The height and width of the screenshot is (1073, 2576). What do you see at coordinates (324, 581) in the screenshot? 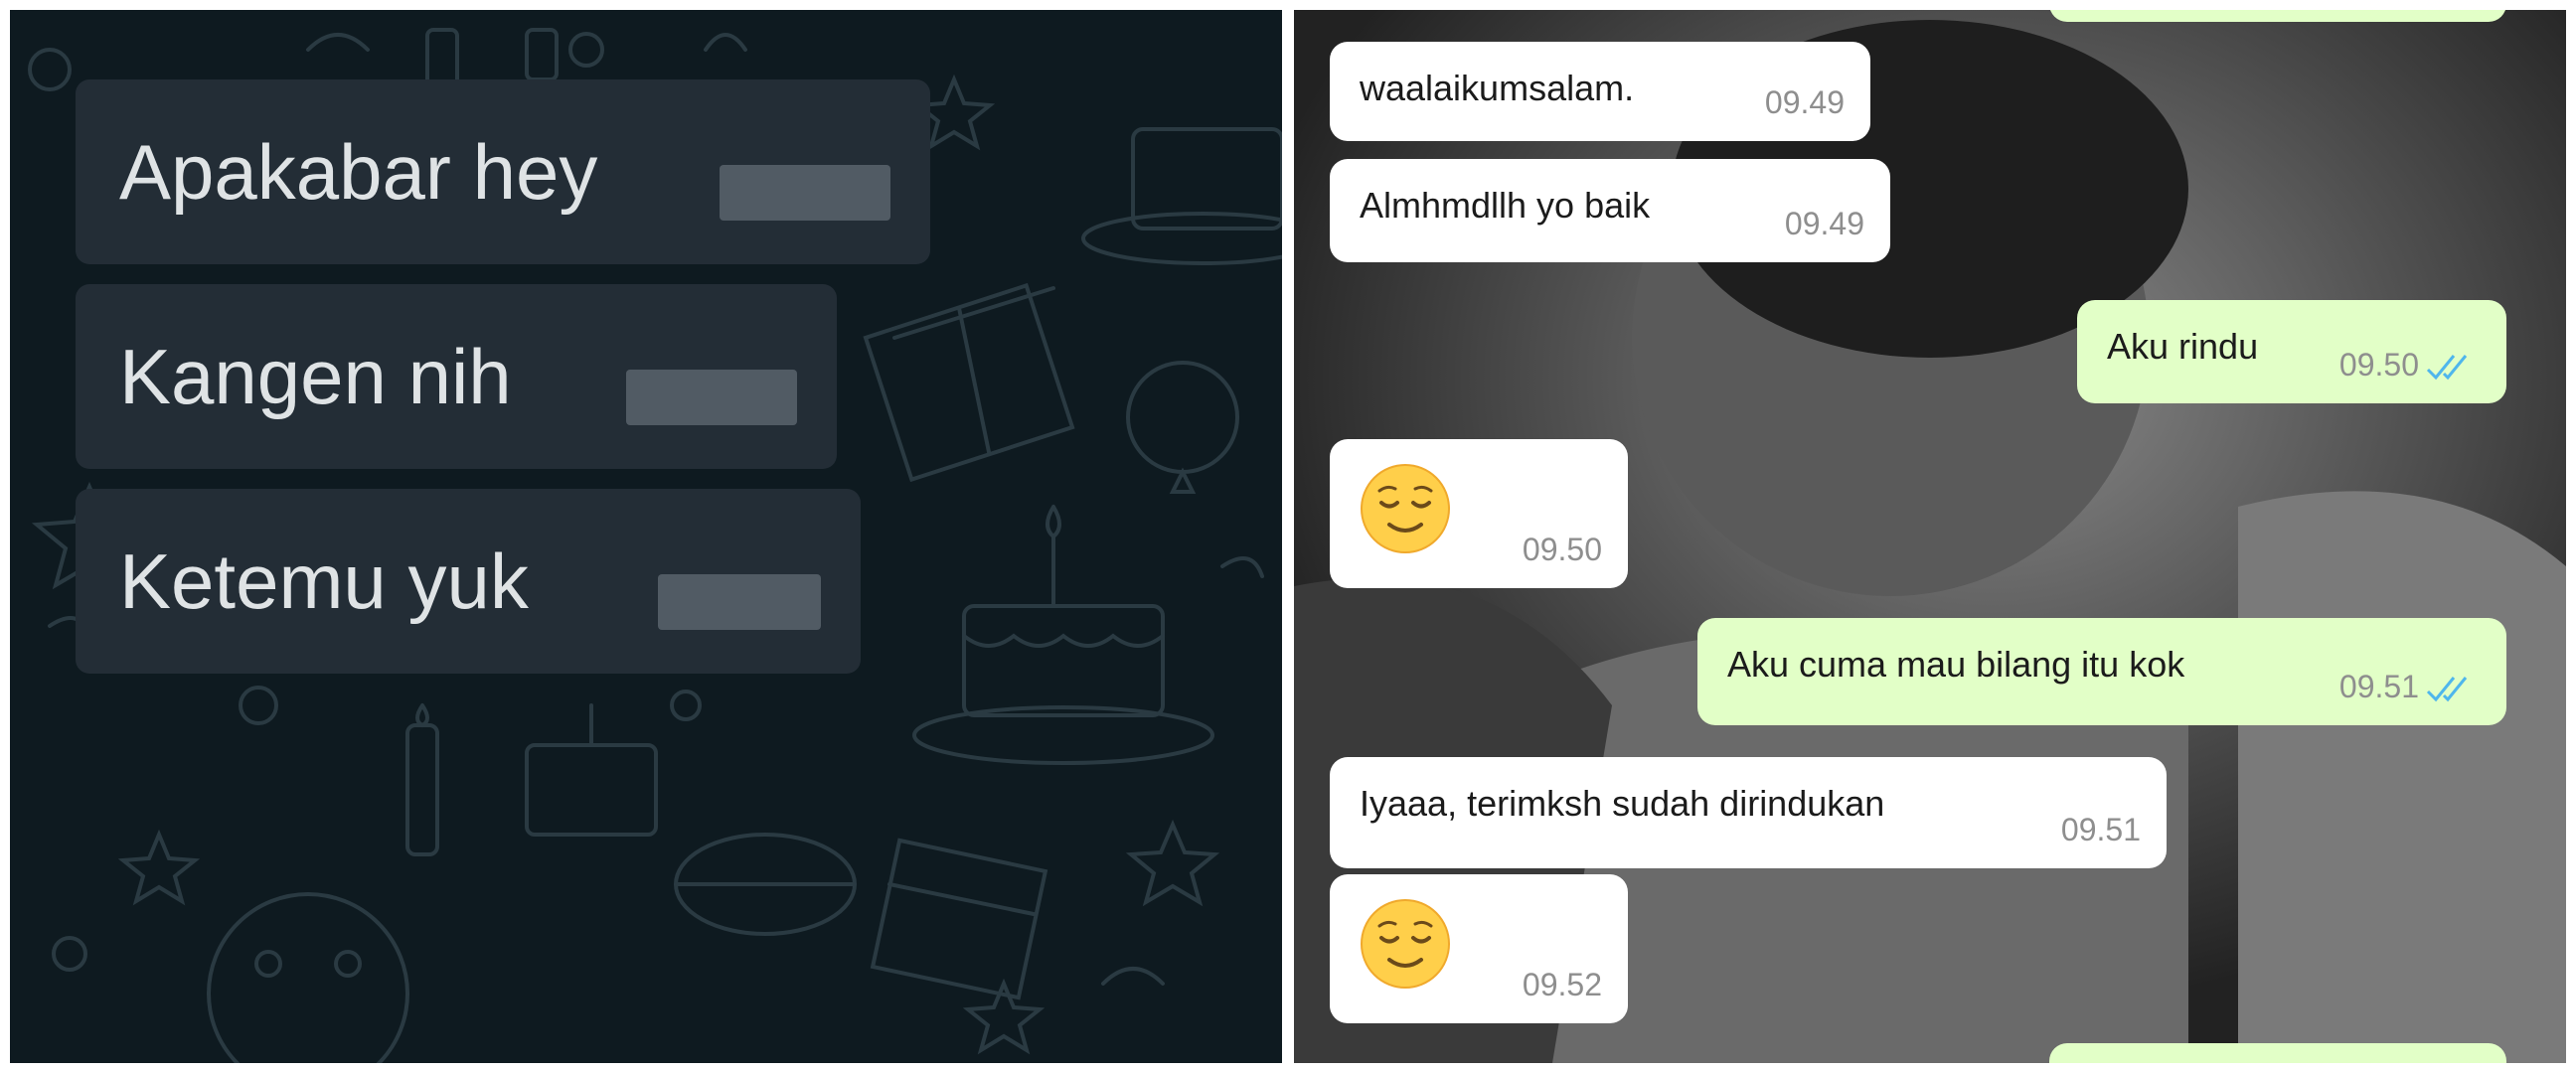
I see `message-text: Ketemu yuk` at bounding box center [324, 581].